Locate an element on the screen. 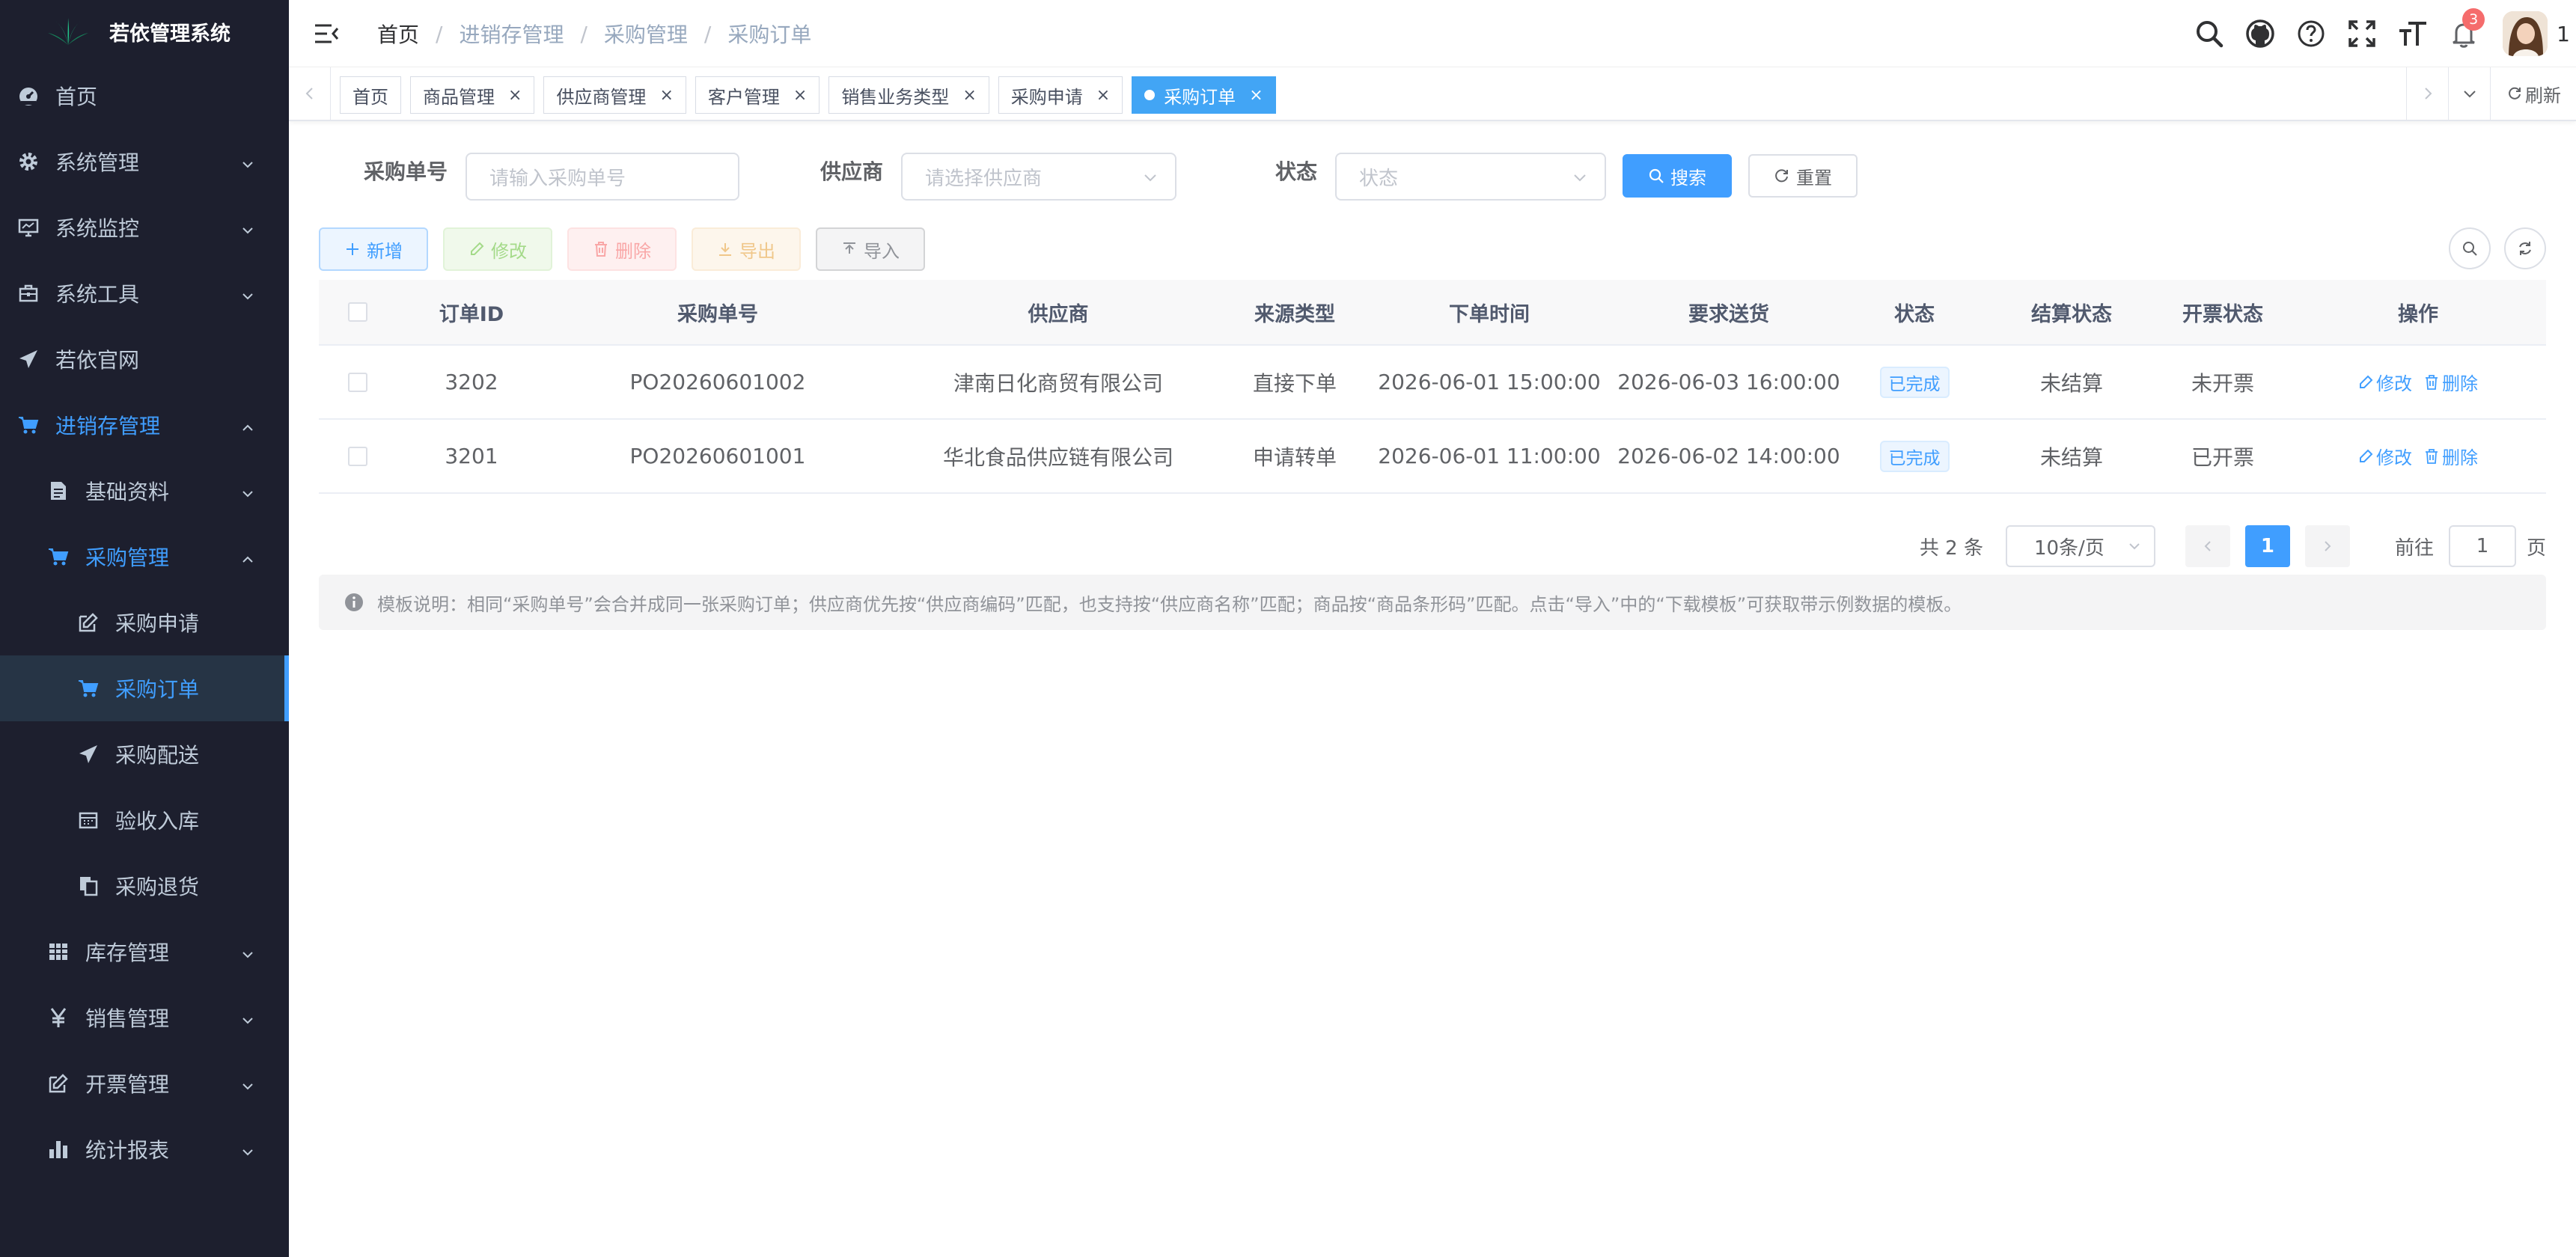  sidebar-item-inventory: 进销存管理 is located at coordinates (144, 425).